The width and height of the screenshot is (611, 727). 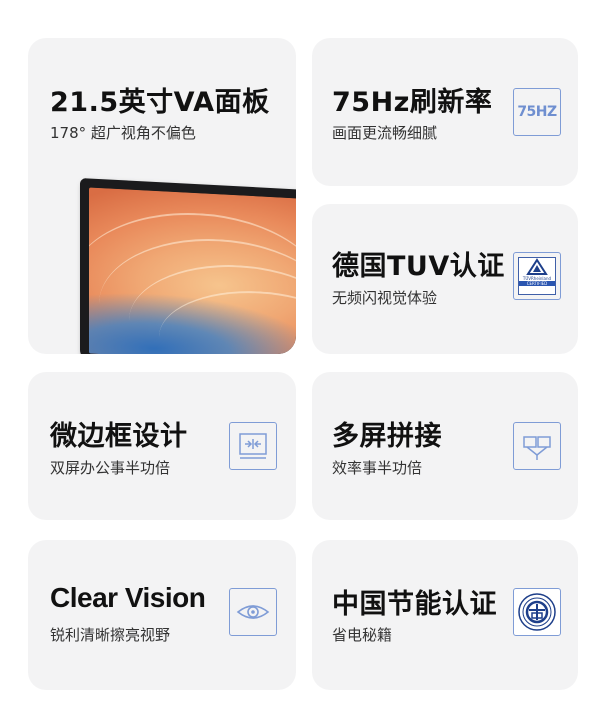 I want to click on monitor-screen, so click(x=192, y=270).